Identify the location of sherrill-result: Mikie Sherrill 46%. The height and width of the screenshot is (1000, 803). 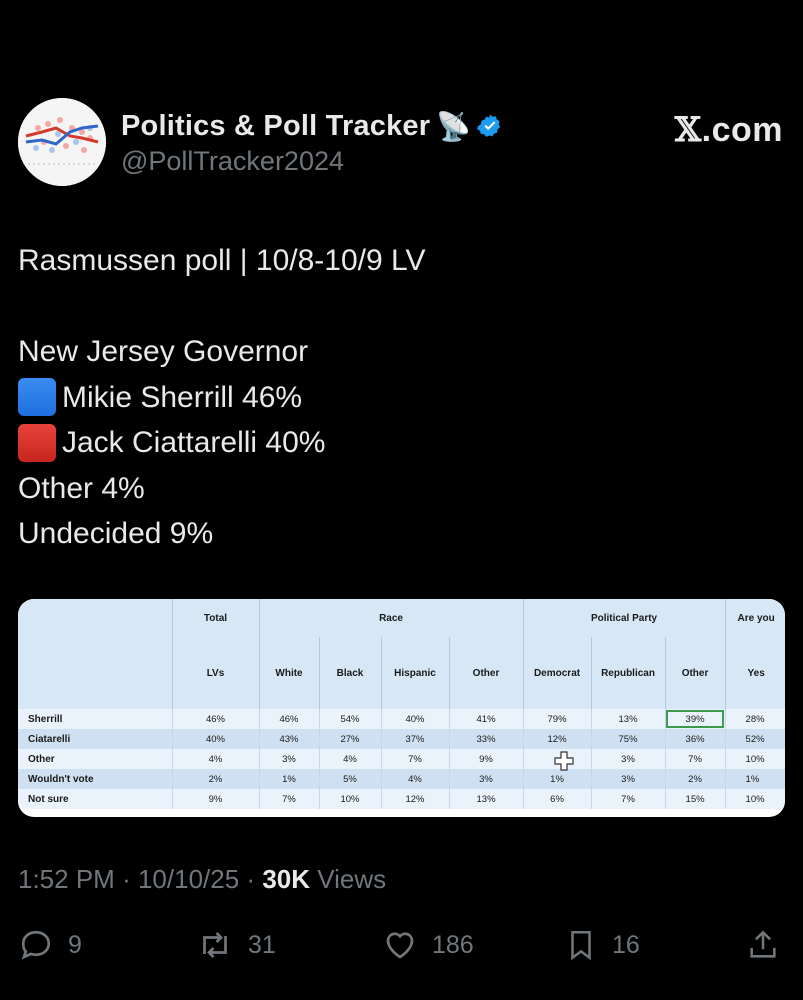
(182, 397).